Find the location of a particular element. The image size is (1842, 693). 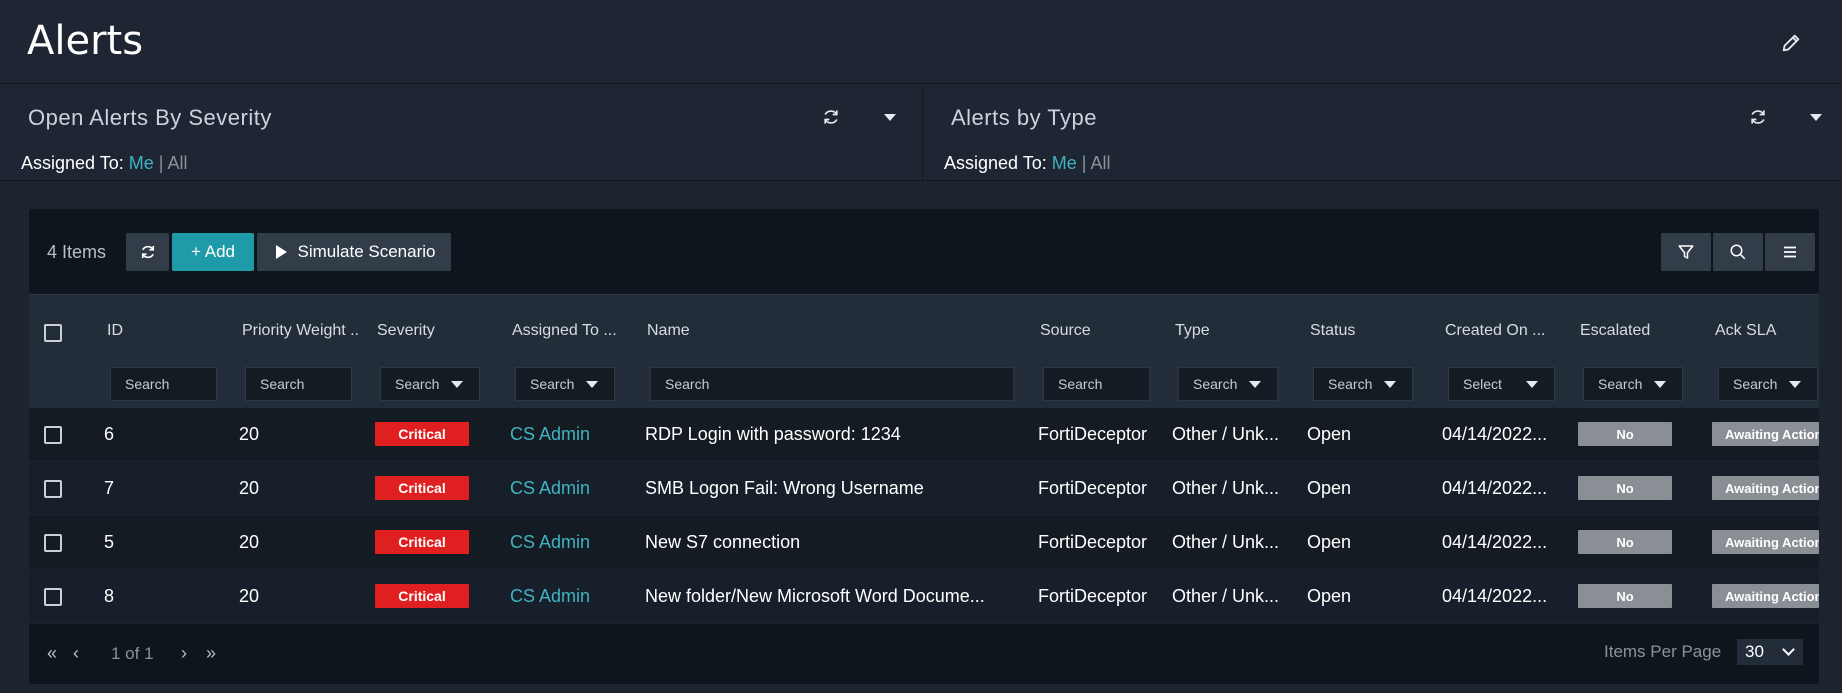

filter-button is located at coordinates (1686, 252).